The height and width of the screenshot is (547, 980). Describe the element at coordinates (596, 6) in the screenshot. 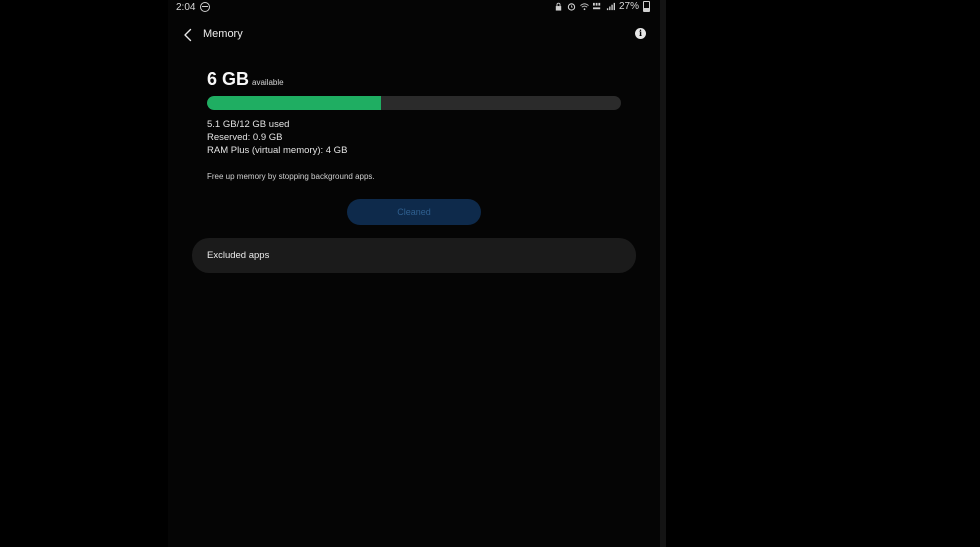

I see `volte-icon` at that location.